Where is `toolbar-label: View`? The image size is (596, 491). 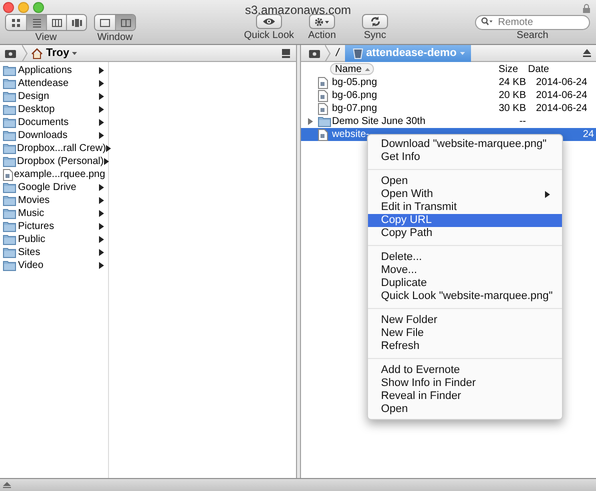 toolbar-label: View is located at coordinates (46, 38).